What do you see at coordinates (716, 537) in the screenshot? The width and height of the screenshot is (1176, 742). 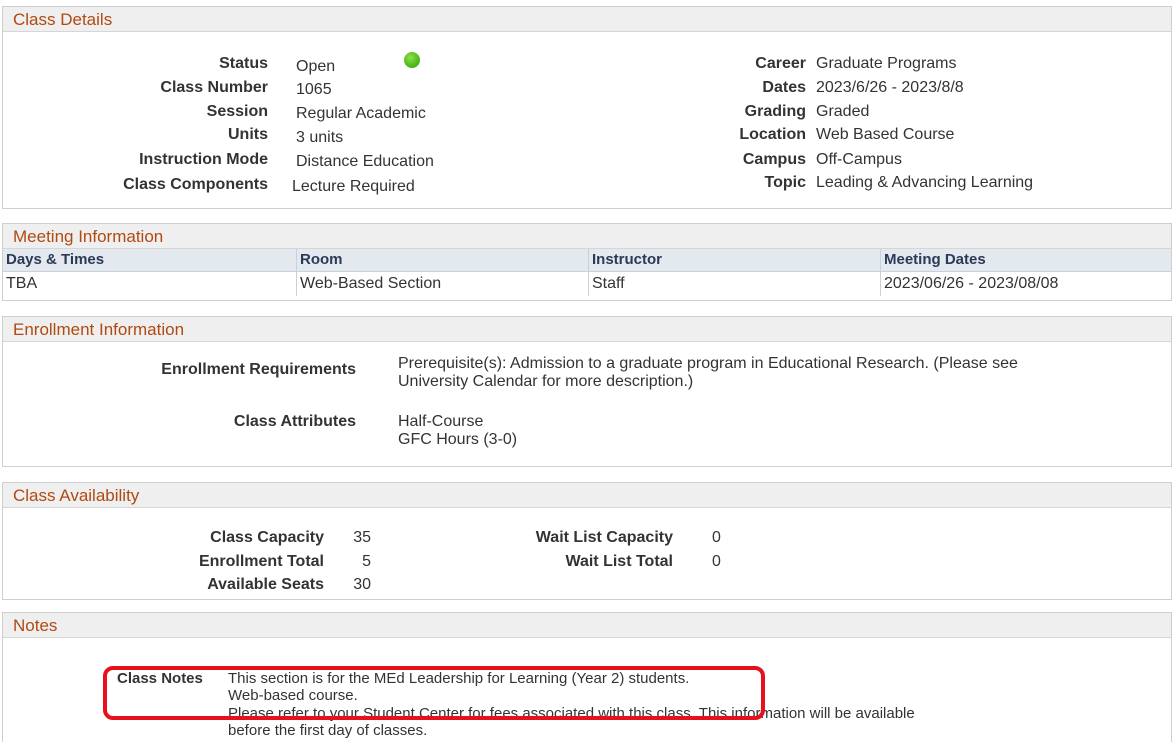 I see `wait-list-capacity-value: 0` at bounding box center [716, 537].